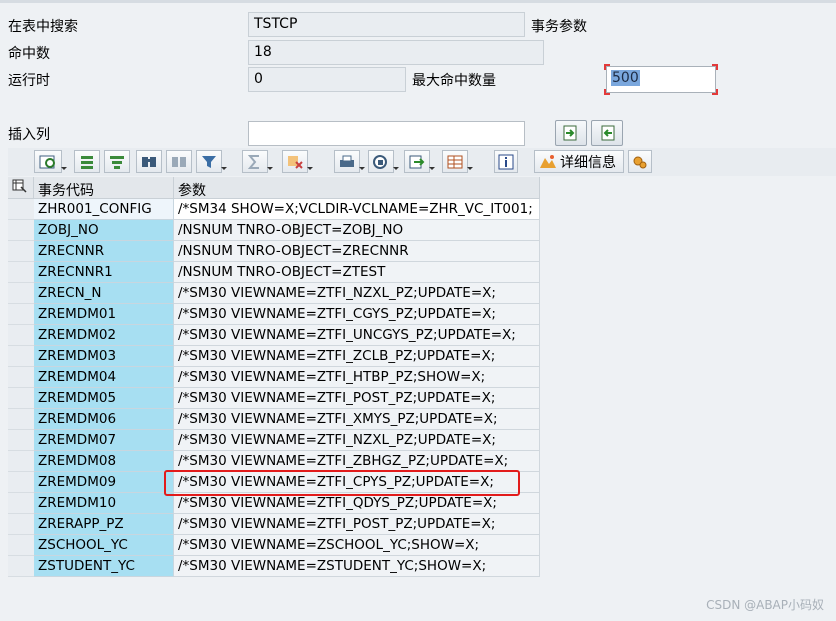 The height and width of the screenshot is (621, 836). Describe the element at coordinates (357, 314) in the screenshot. I see `param-cell: /*SM30 VIEWNAME=ZTFI_CGYS_PZ;UPDATE=X;` at that location.